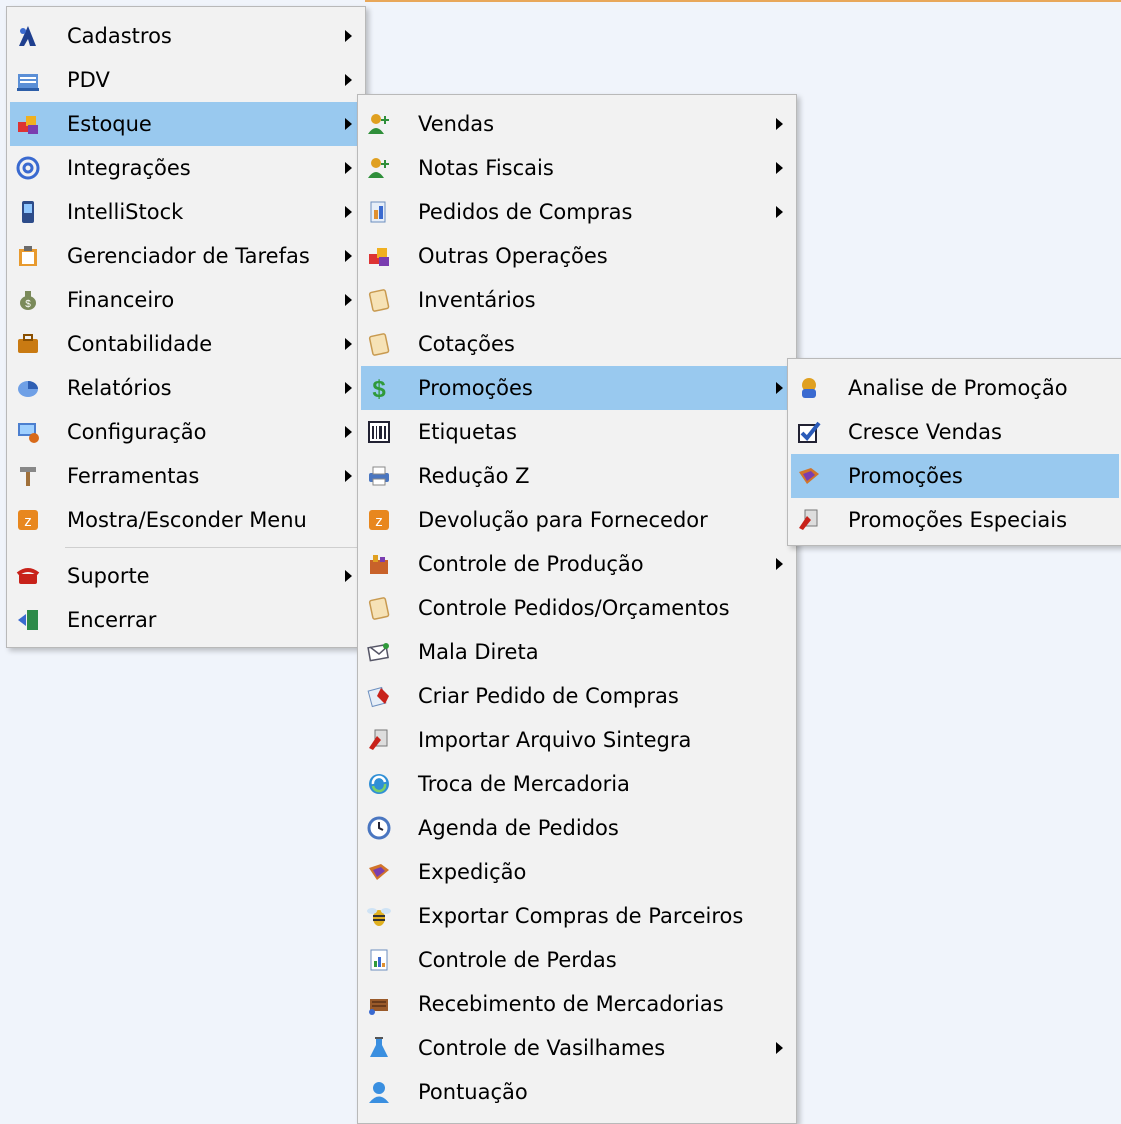 The height and width of the screenshot is (1124, 1121). I want to click on estoque-item-expedicao: Expedição, so click(577, 872).